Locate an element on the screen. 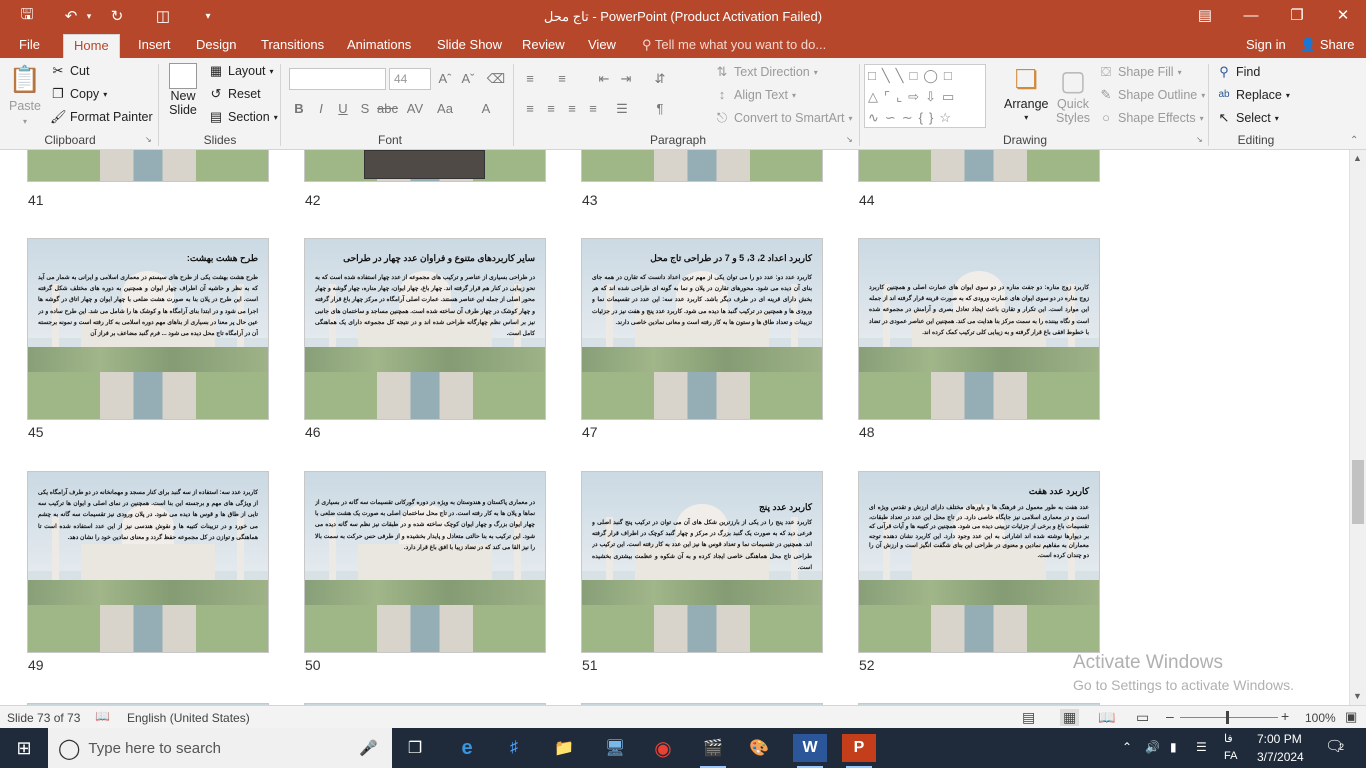 The height and width of the screenshot is (768, 1366). layout-button: ▦ Layout ▾ is located at coordinates (241, 71).